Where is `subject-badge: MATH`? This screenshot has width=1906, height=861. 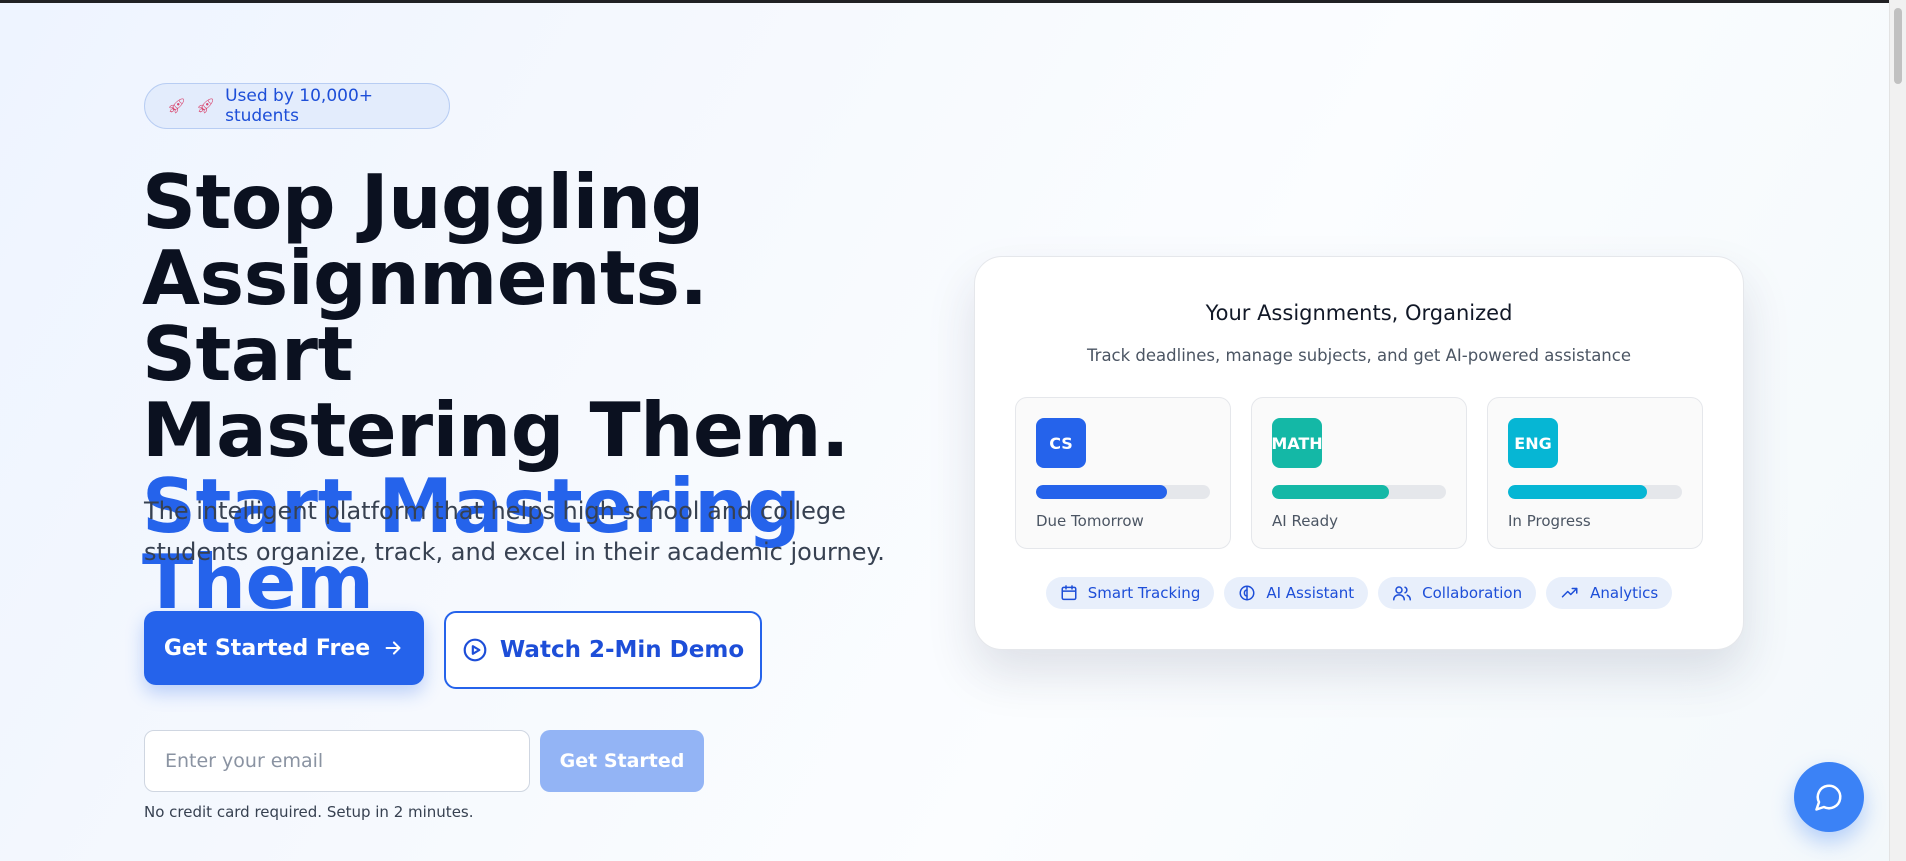
subject-badge: MATH is located at coordinates (1297, 443).